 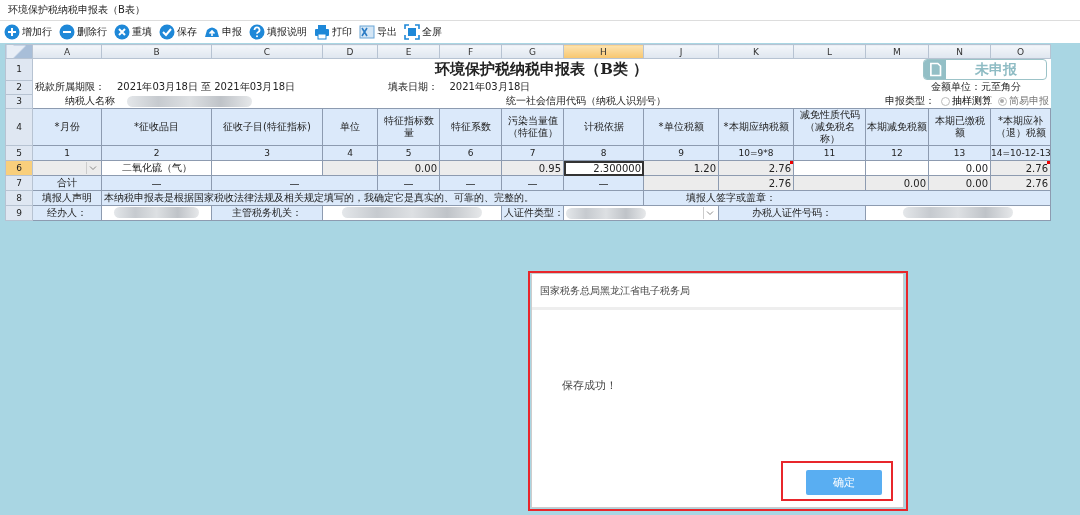 I want to click on column-heading: 计税依据, so click(x=603, y=127).